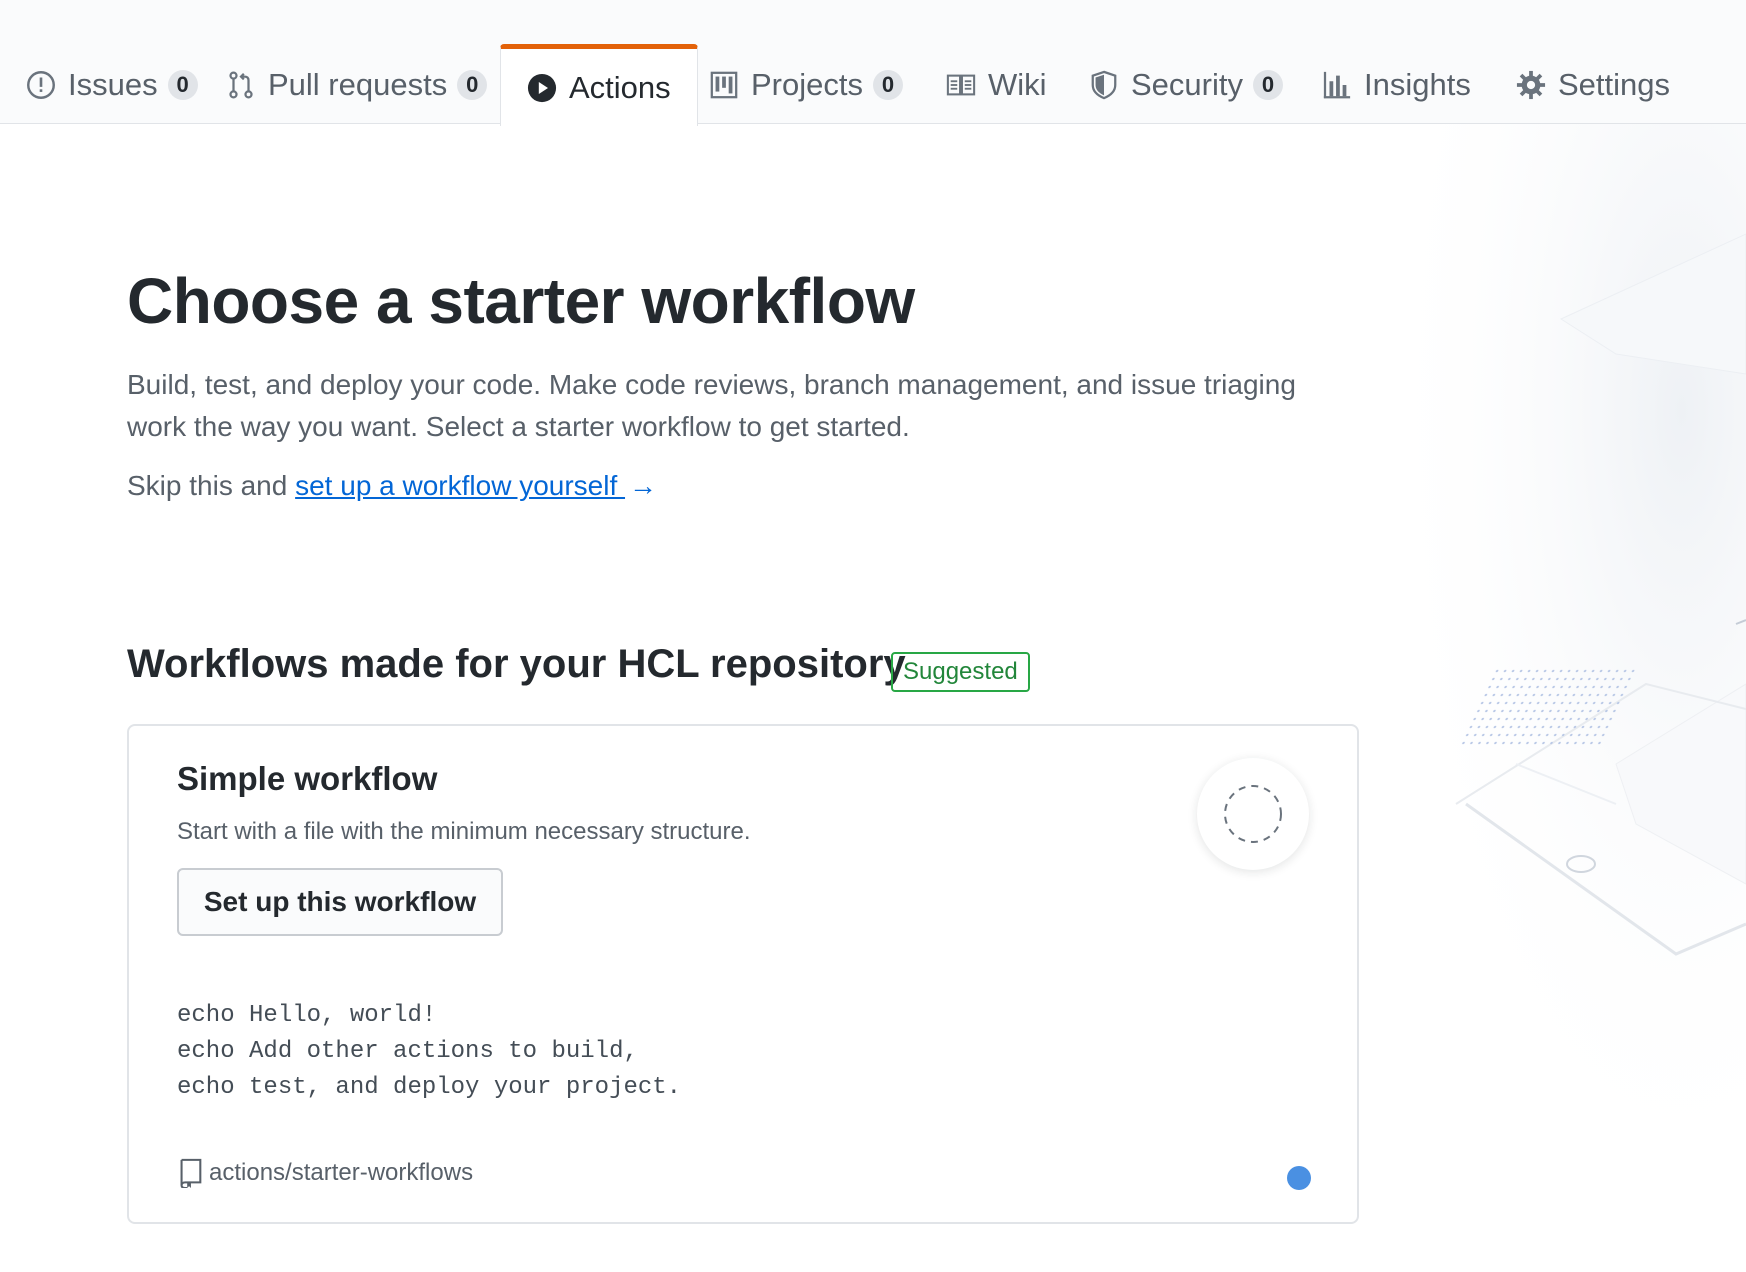 Image resolution: width=1746 pixels, height=1272 pixels. I want to click on skip-prefix-text: Skip this and, so click(211, 485).